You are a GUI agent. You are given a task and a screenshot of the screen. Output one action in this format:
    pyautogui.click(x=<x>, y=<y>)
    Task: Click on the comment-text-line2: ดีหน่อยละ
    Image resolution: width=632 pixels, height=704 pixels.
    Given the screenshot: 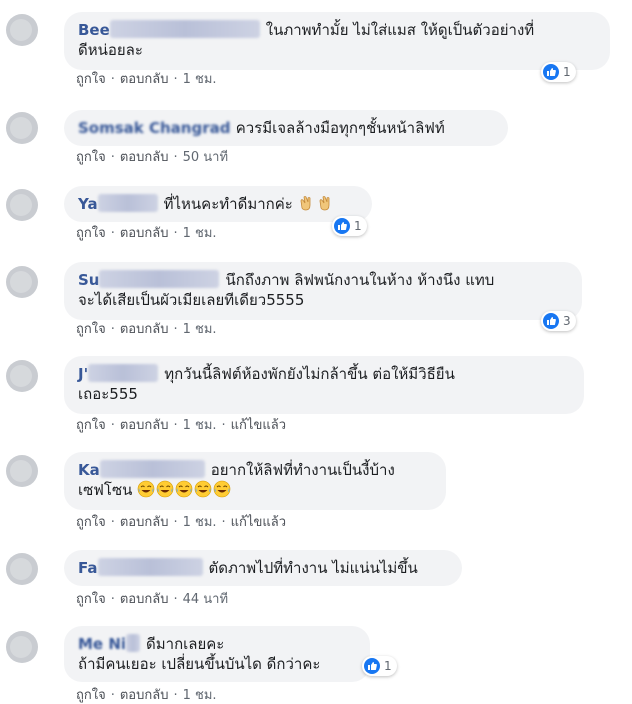 What is the action you would take?
    pyautogui.click(x=110, y=50)
    